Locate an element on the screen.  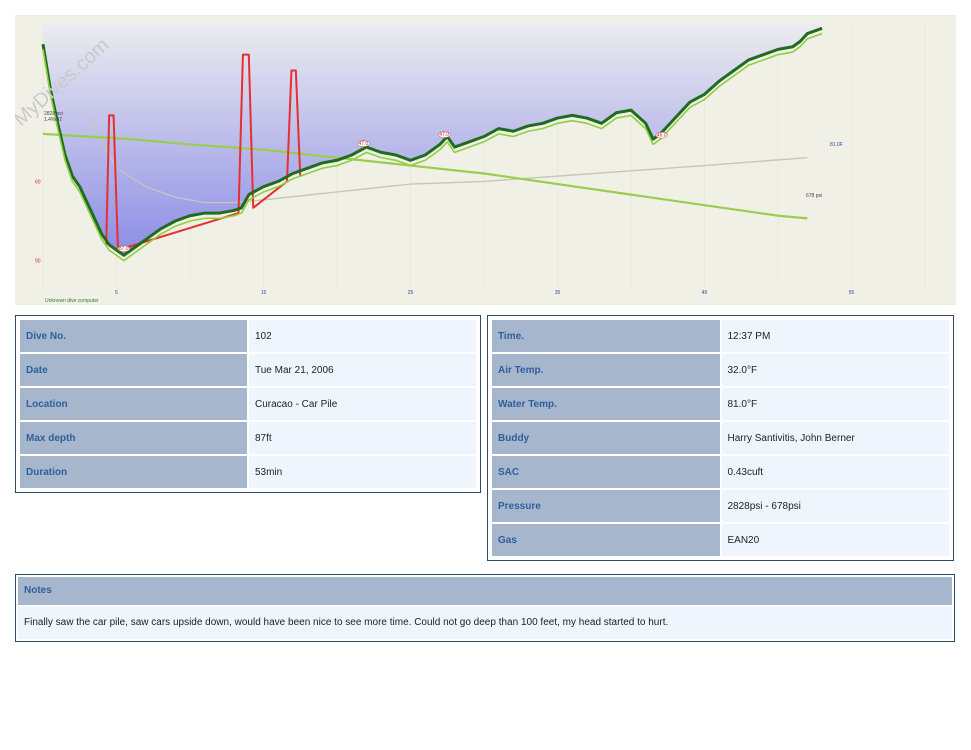
dive_info-value: 87ft is located at coordinates (362, 438).